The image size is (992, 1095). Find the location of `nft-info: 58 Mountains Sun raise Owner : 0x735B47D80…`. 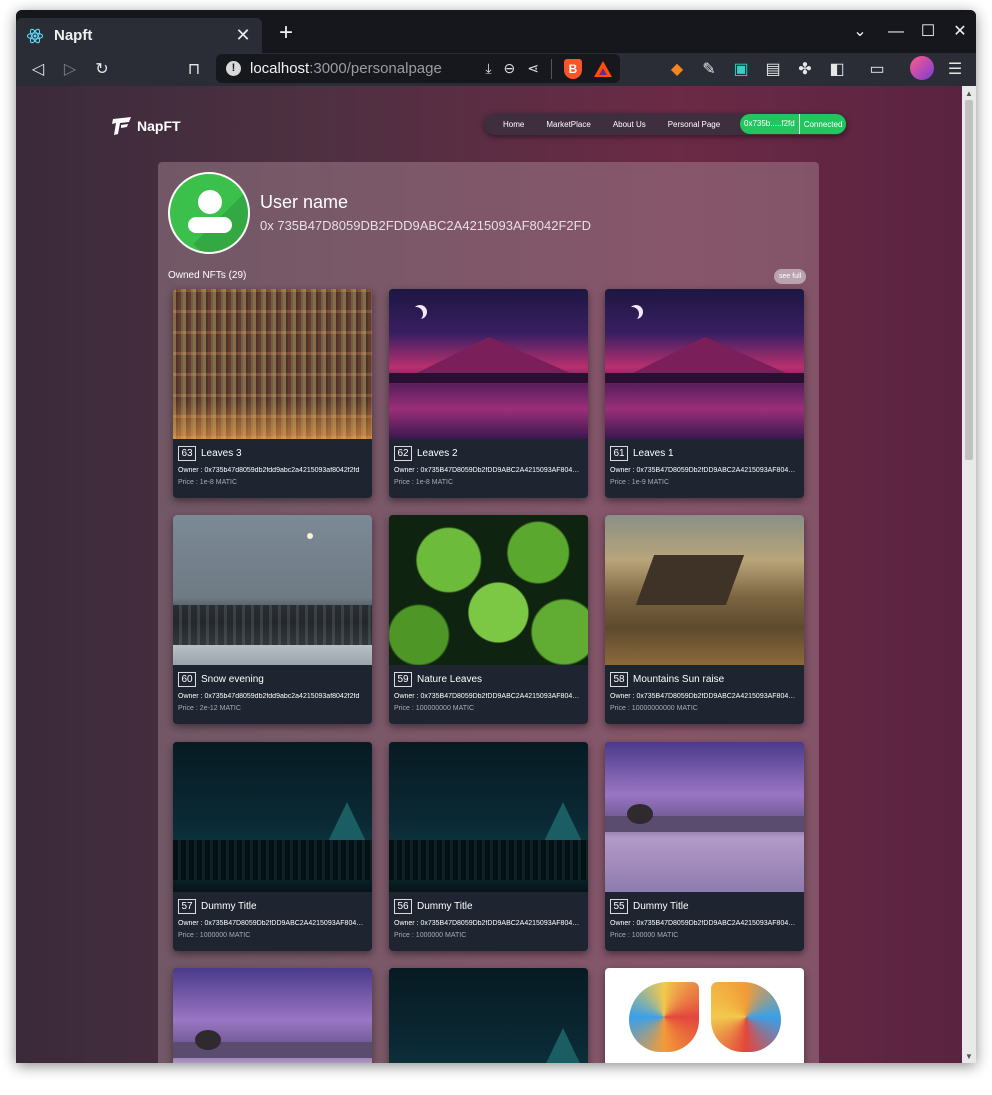

nft-info: 58 Mountains Sun raise Owner : 0x735B47D80… is located at coordinates (704, 694).